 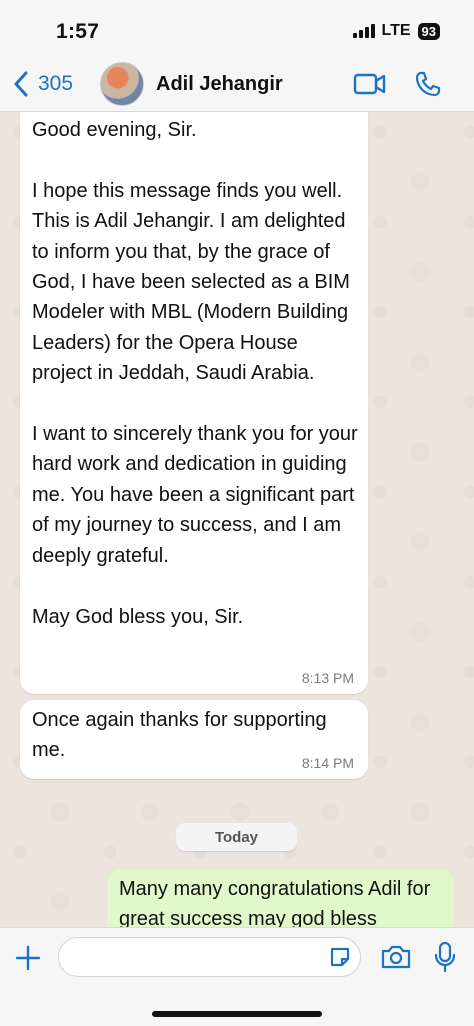 I want to click on home-indicator, so click(x=237, y=1014).